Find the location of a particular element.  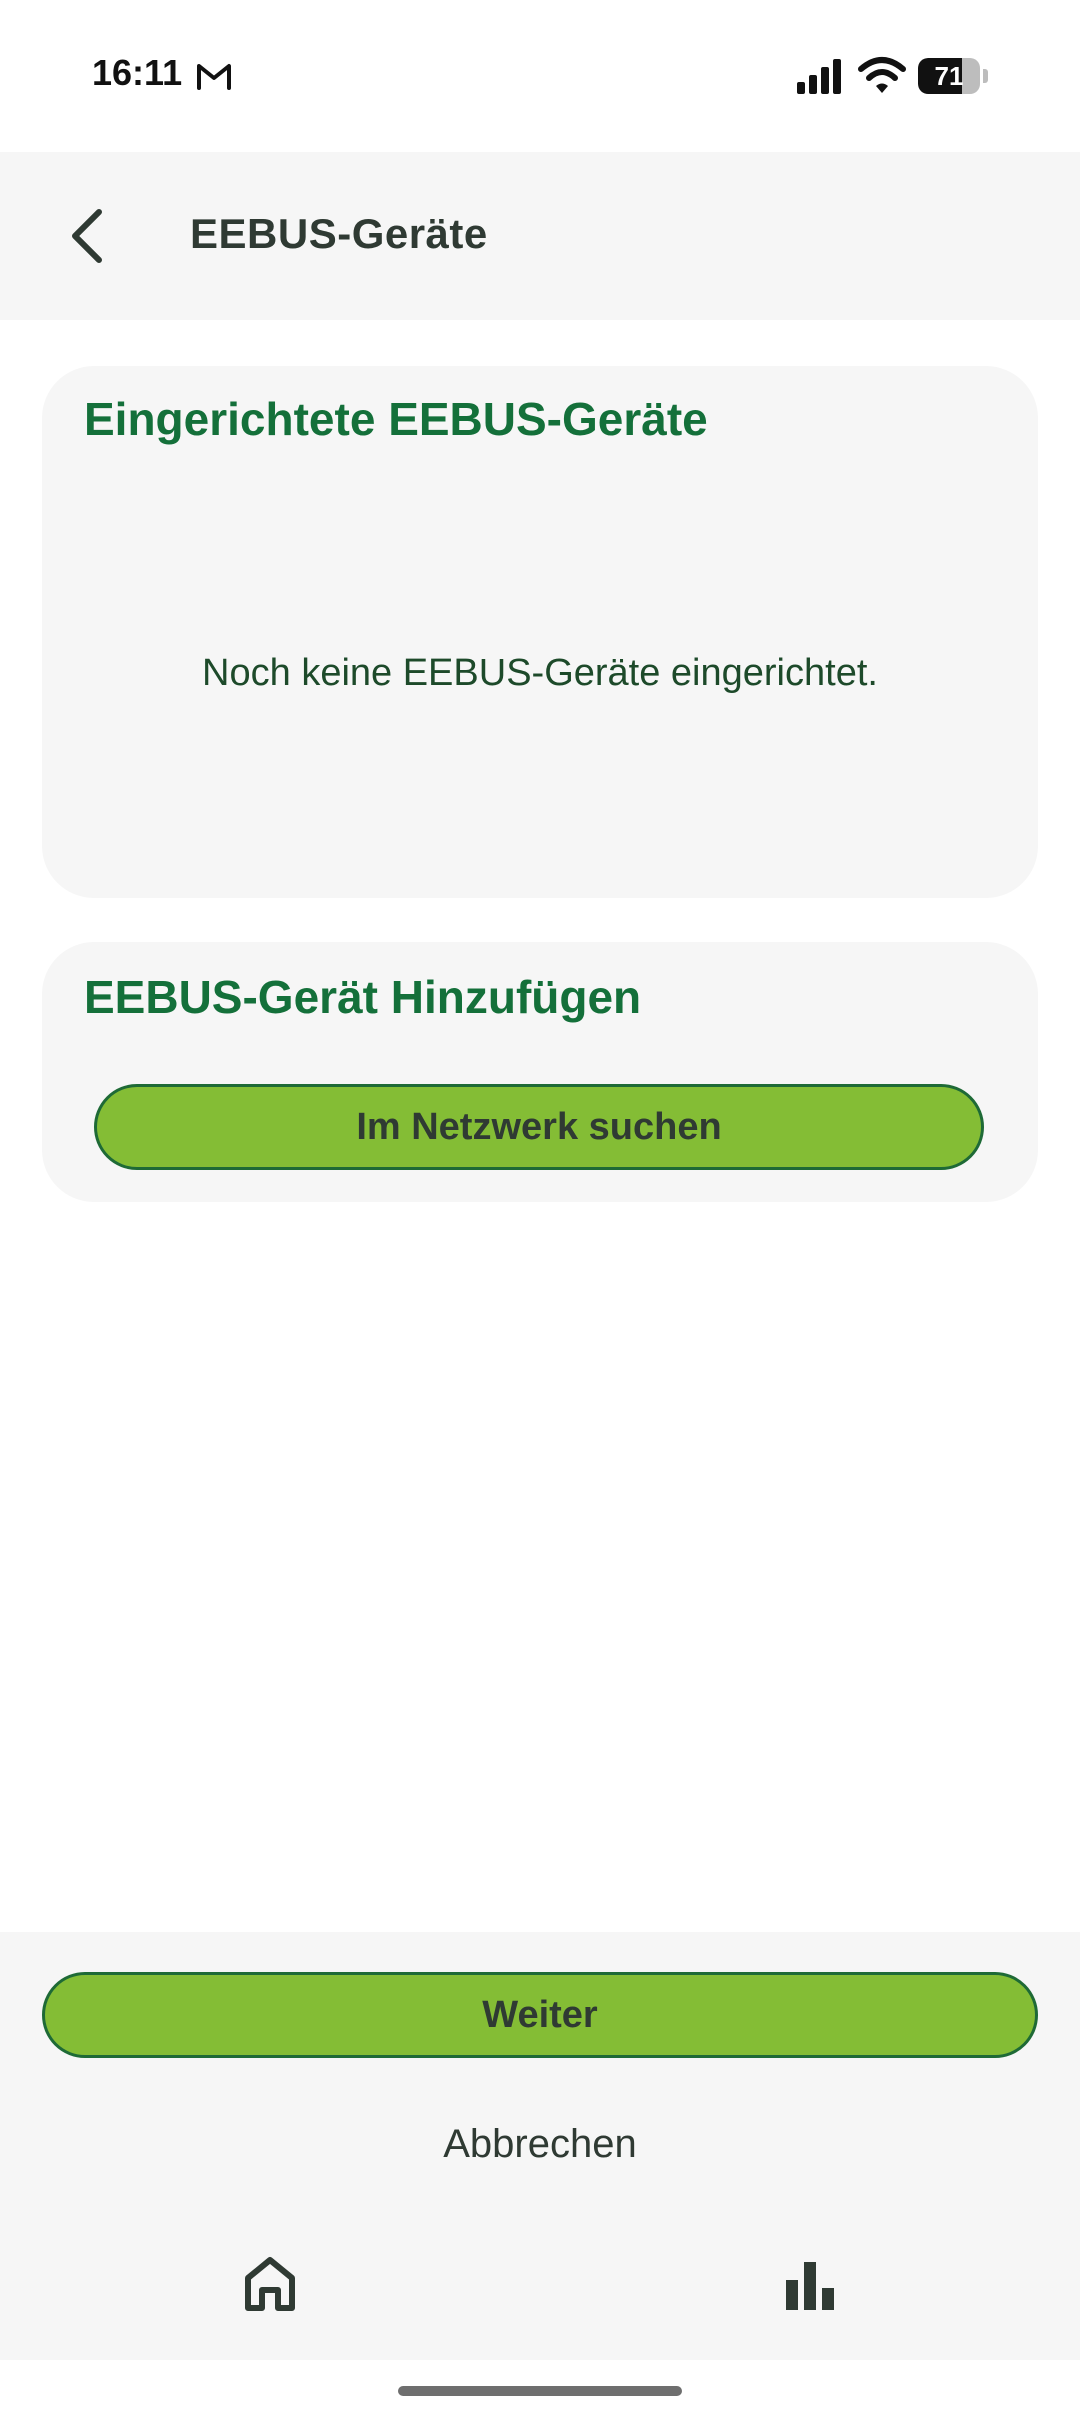

configured-devices-title: Eingerichtete EEBUS-Geräte is located at coordinates (396, 419).